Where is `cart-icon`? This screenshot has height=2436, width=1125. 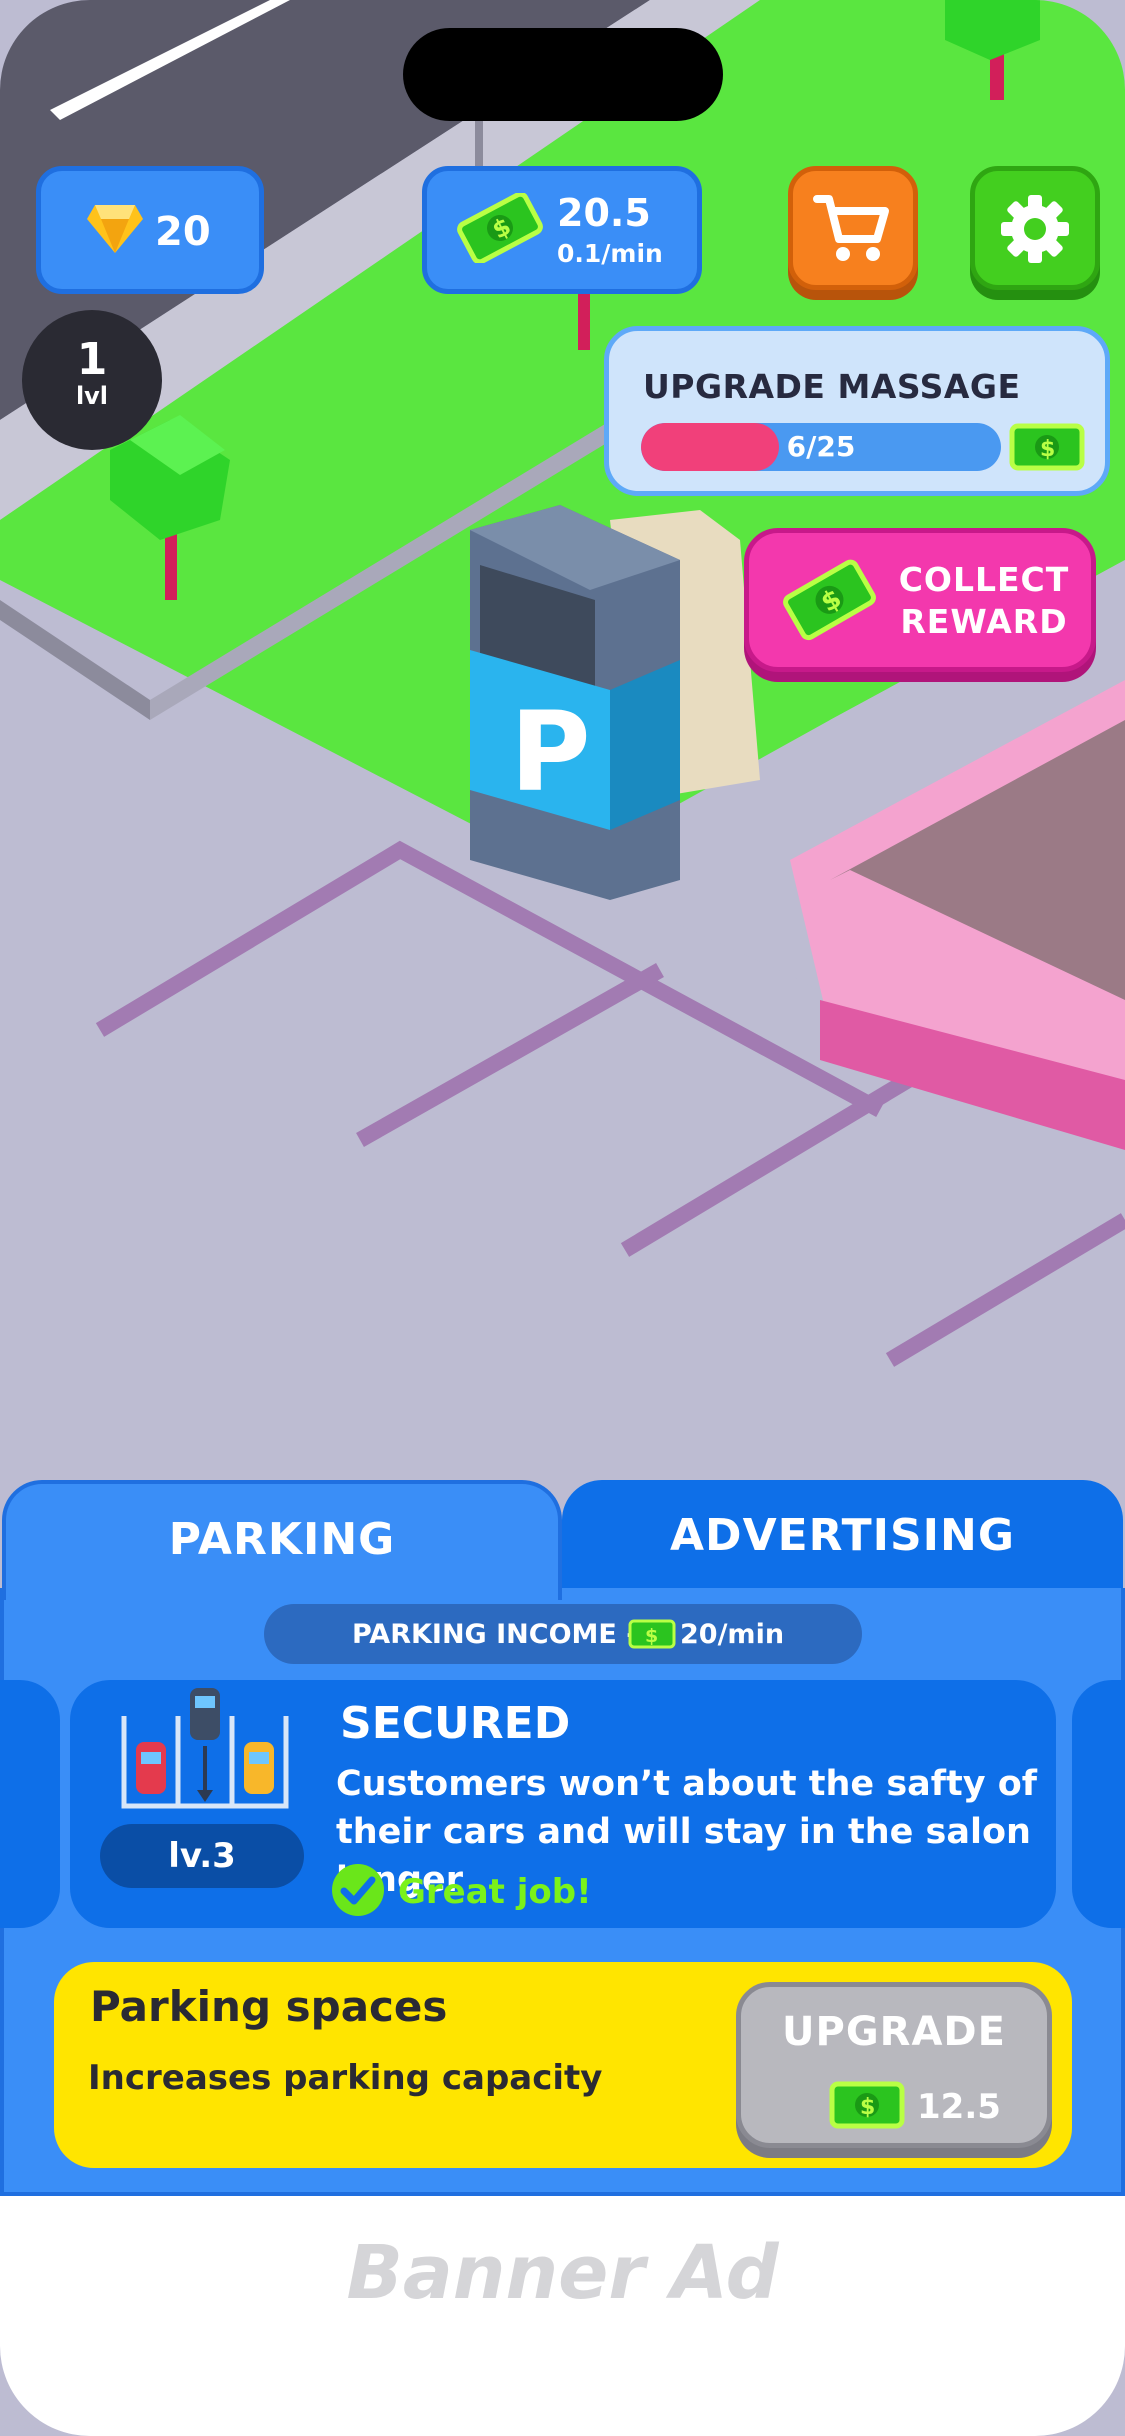 cart-icon is located at coordinates (851, 228).